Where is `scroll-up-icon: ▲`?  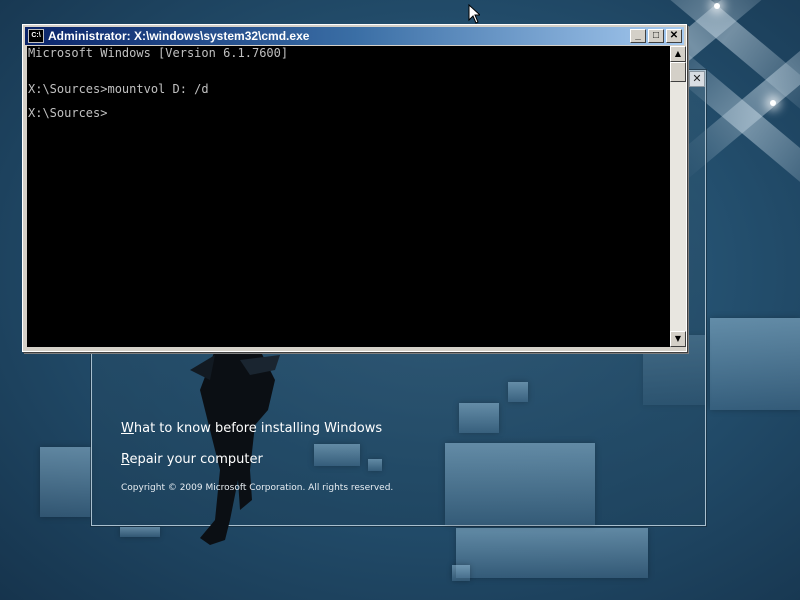 scroll-up-icon: ▲ is located at coordinates (678, 53).